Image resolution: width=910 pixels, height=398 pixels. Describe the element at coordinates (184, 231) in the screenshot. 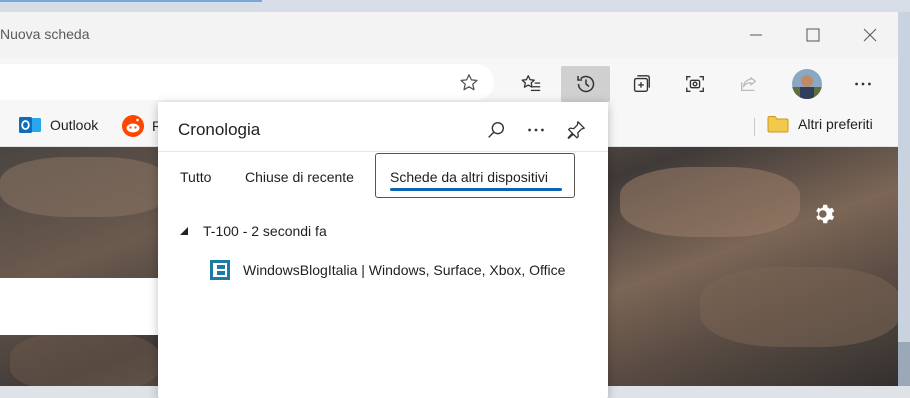

I see `collapse-triangle-icon` at that location.